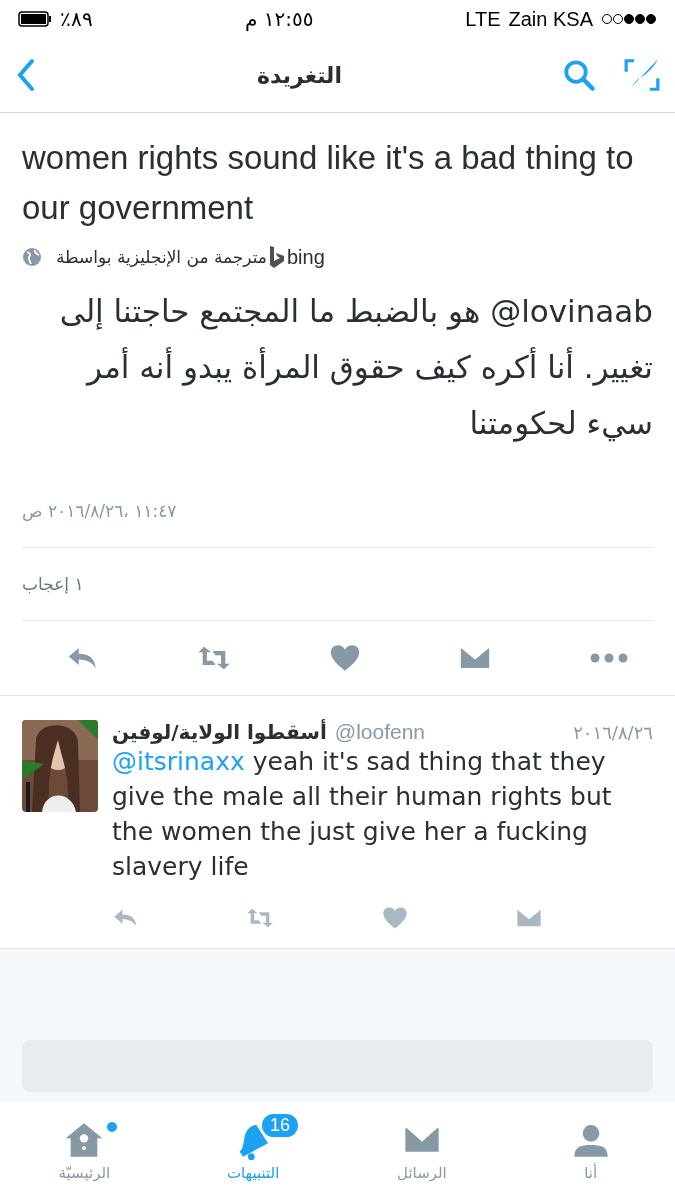  What do you see at coordinates (362, 814) in the screenshot?
I see `reply-text: @itsrinaxx yeah it's sad thing that they give the male all their human rights but the women the just give her a fucking slavery life` at bounding box center [362, 814].